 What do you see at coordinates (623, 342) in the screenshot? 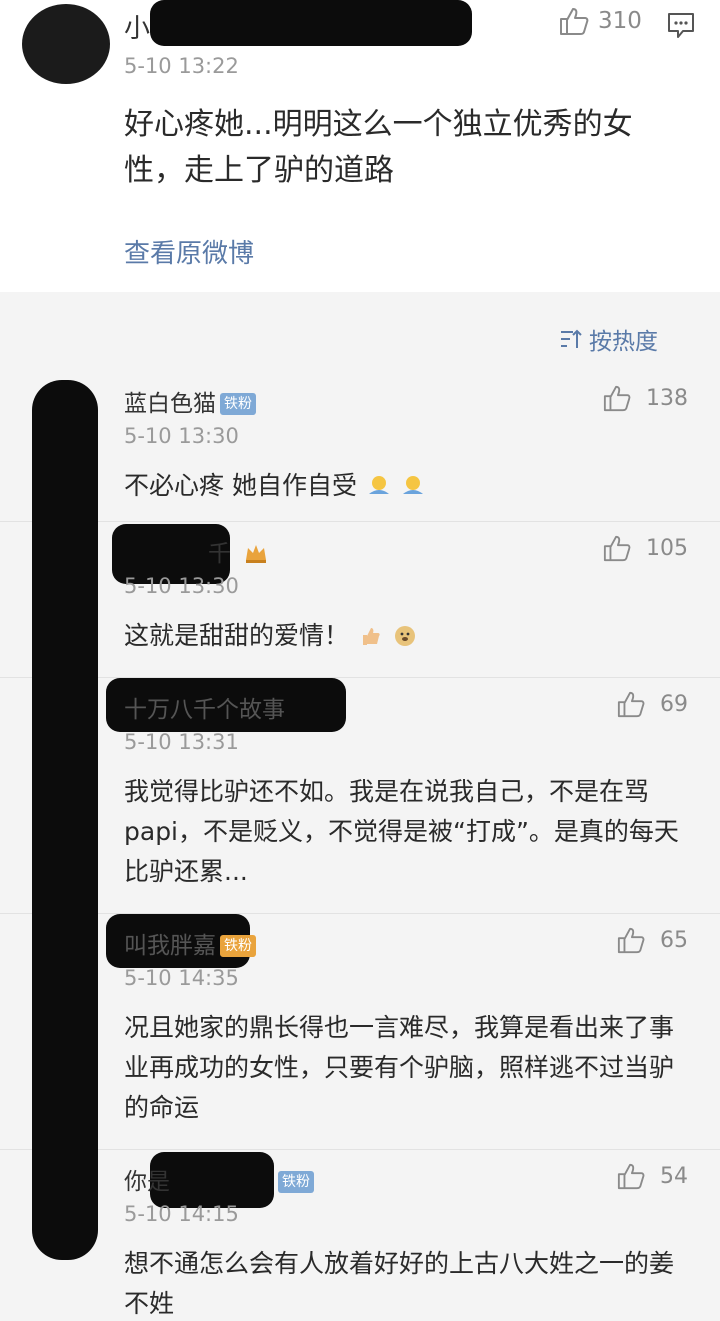
I see `sort-label: 按热度` at bounding box center [623, 342].